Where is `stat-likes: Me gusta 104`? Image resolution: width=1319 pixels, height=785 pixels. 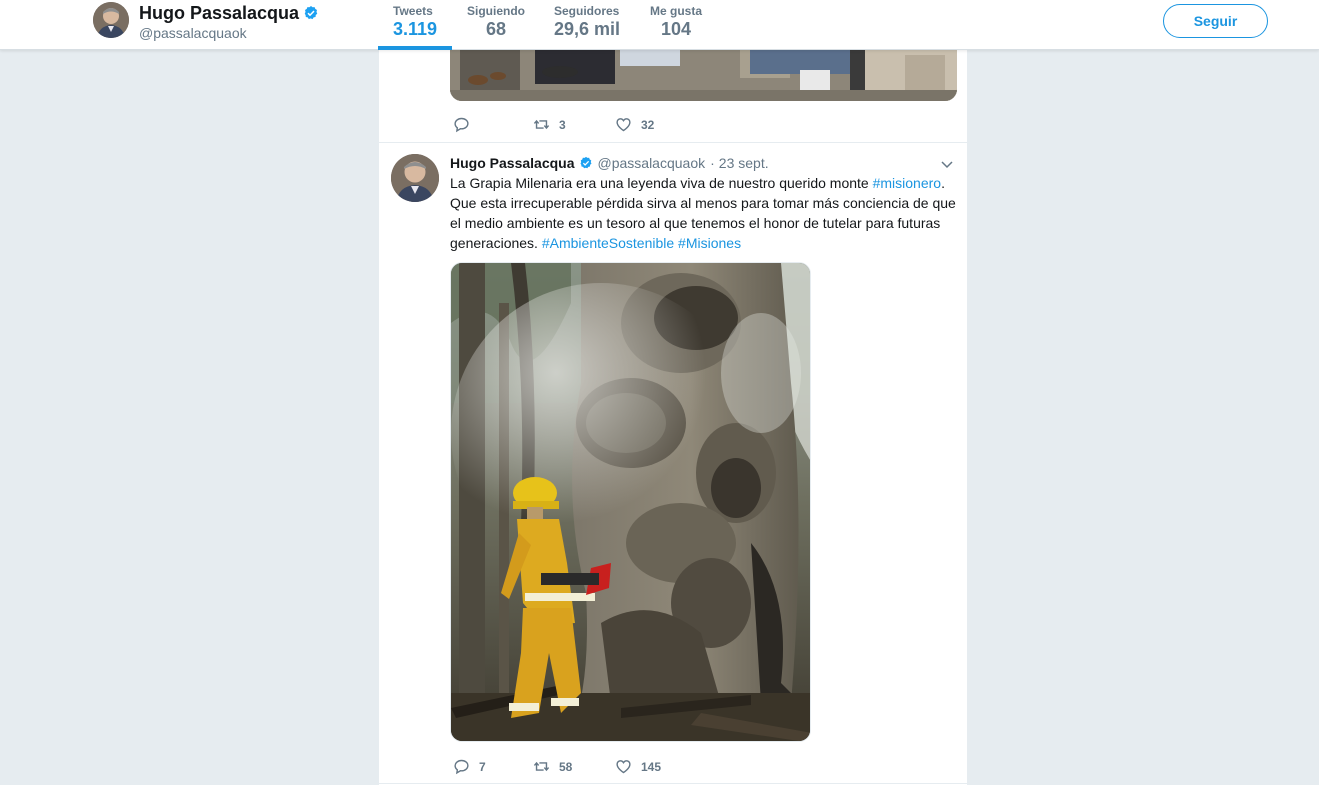 stat-likes: Me gusta 104 is located at coordinates (676, 22).